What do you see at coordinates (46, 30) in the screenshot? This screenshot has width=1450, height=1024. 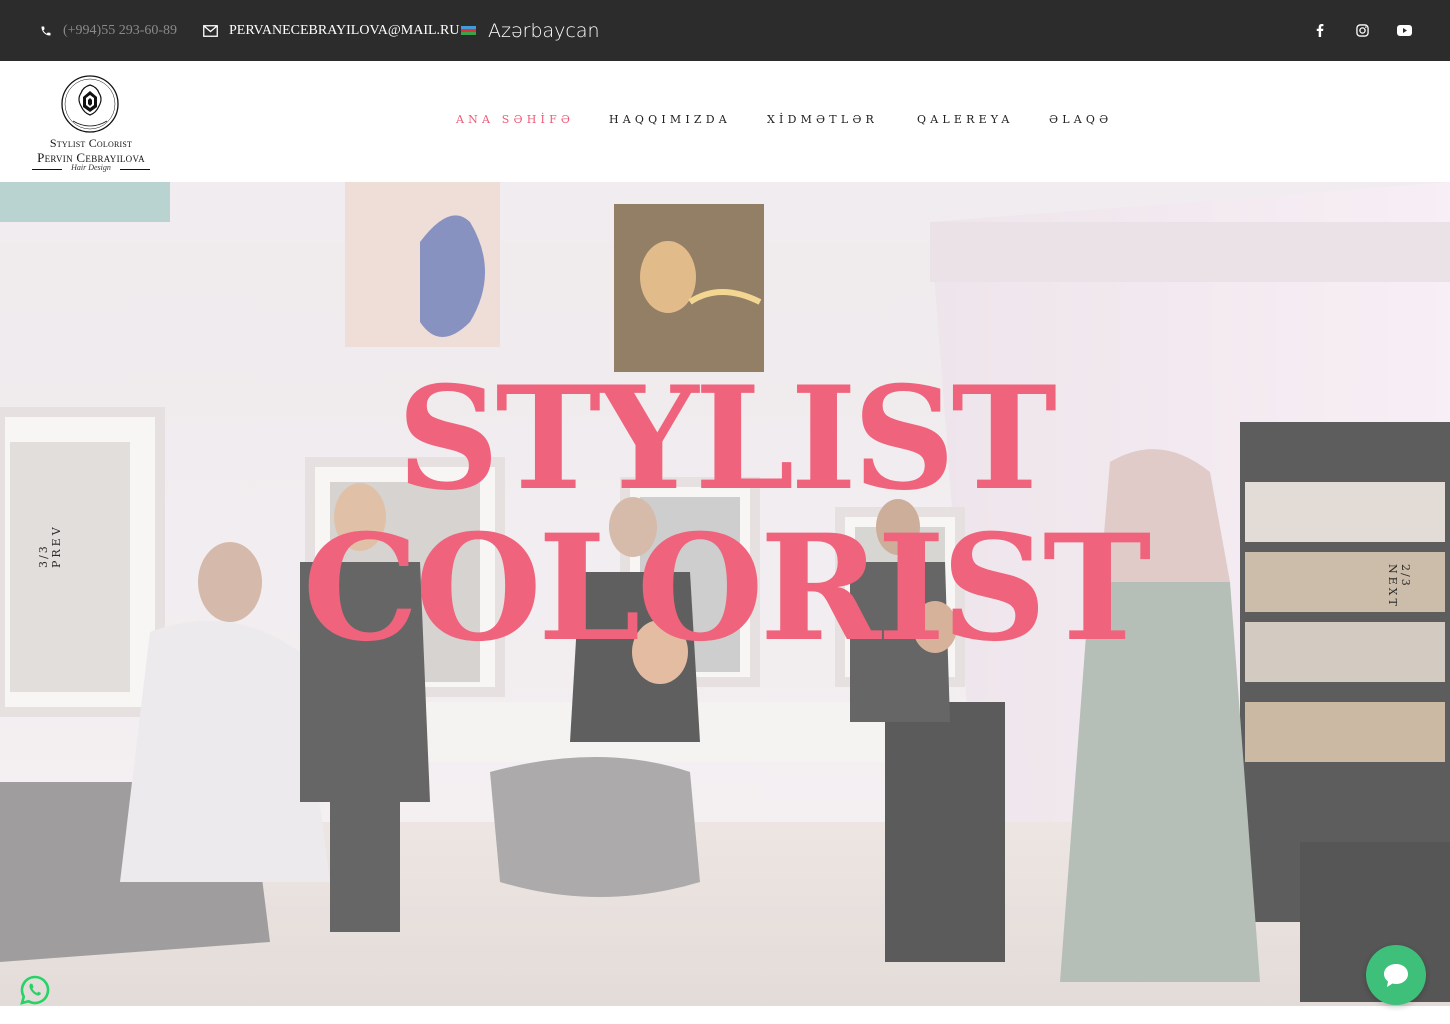 I see `phone-icon` at bounding box center [46, 30].